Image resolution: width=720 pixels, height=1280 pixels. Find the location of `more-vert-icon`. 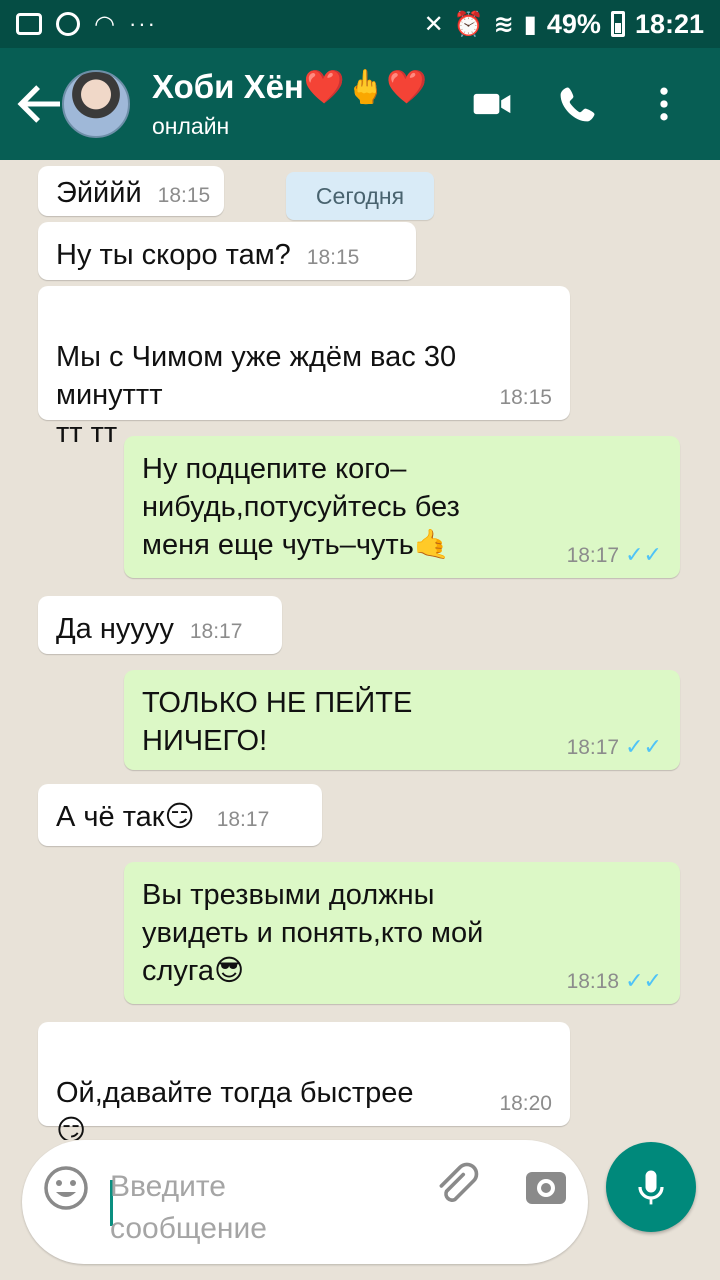

more-vert-icon is located at coordinates (664, 104).